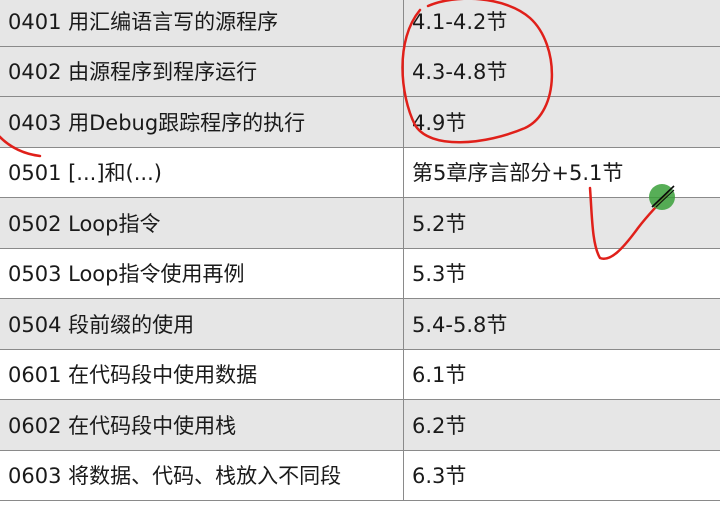 This screenshot has height=505, width=720. What do you see at coordinates (202, 223) in the screenshot?
I see `lesson-title-cell: 0502 Loop指令` at bounding box center [202, 223].